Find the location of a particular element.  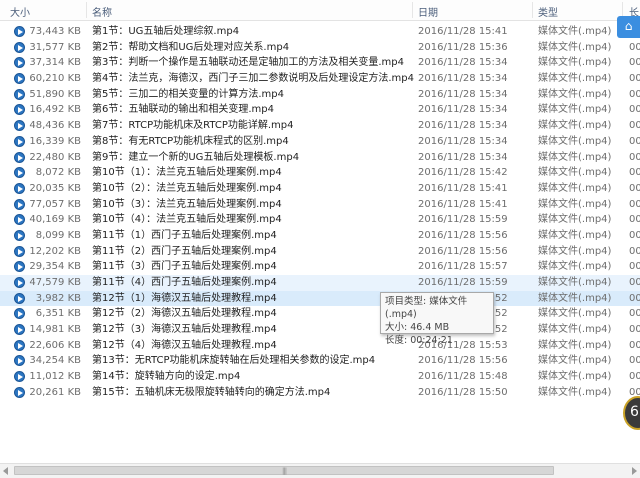

file-size: 73,443 KB is located at coordinates (55, 31).